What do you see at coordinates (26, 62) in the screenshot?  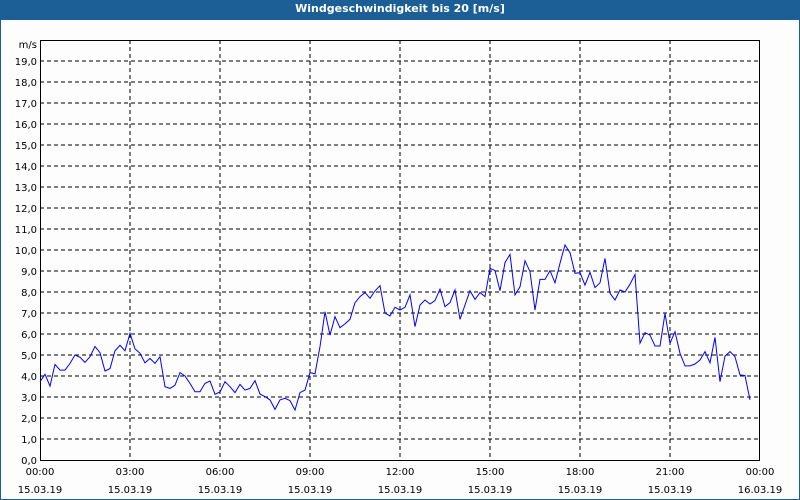 I see `y-tick-label: 19,0` at bounding box center [26, 62].